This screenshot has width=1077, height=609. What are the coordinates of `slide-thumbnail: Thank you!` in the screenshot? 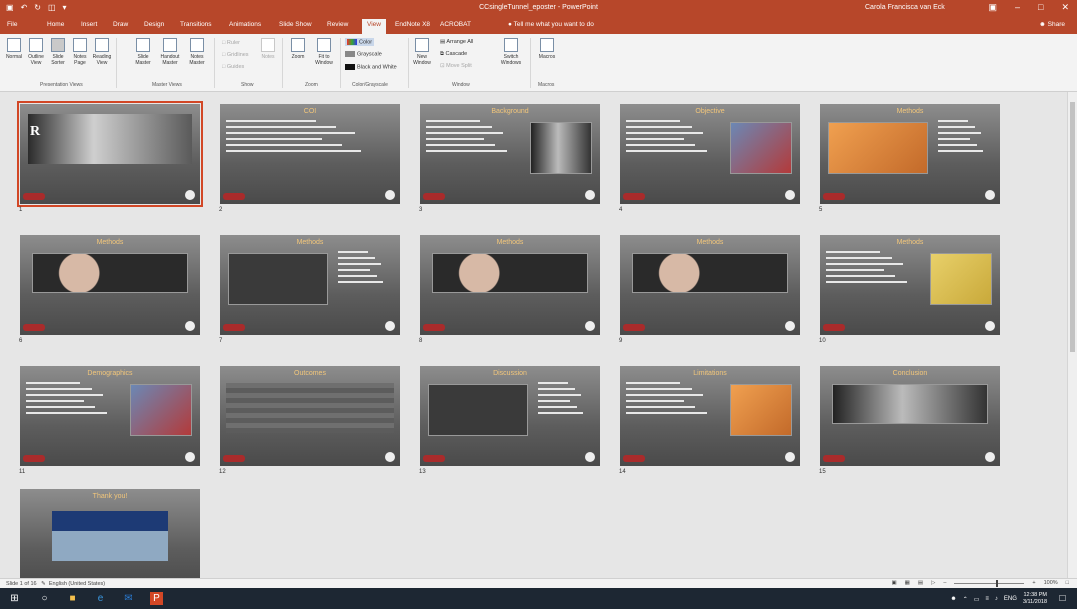 It's located at (110, 539).